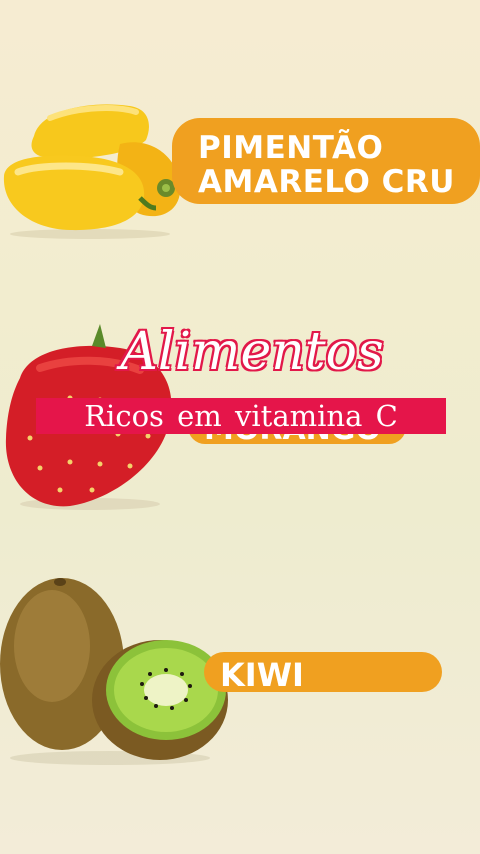 The image size is (480, 854). Describe the element at coordinates (262, 675) in the screenshot. I see `kiwi-label: KIWI` at that location.